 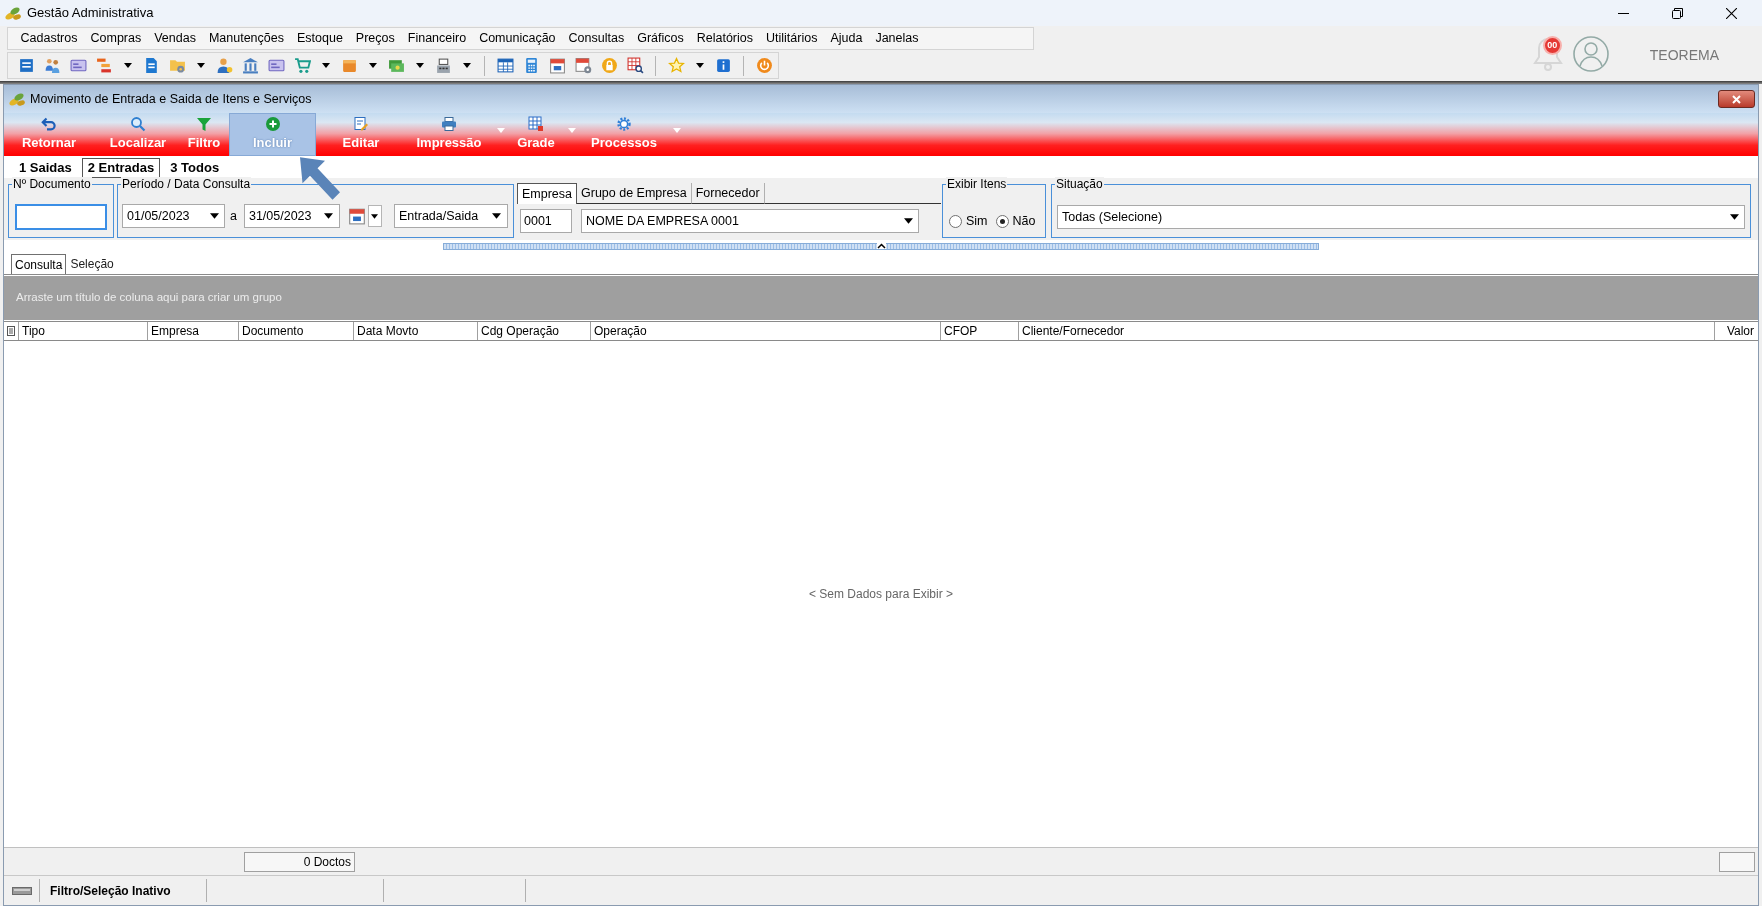 What do you see at coordinates (624, 124) in the screenshot?
I see `gear-icon` at bounding box center [624, 124].